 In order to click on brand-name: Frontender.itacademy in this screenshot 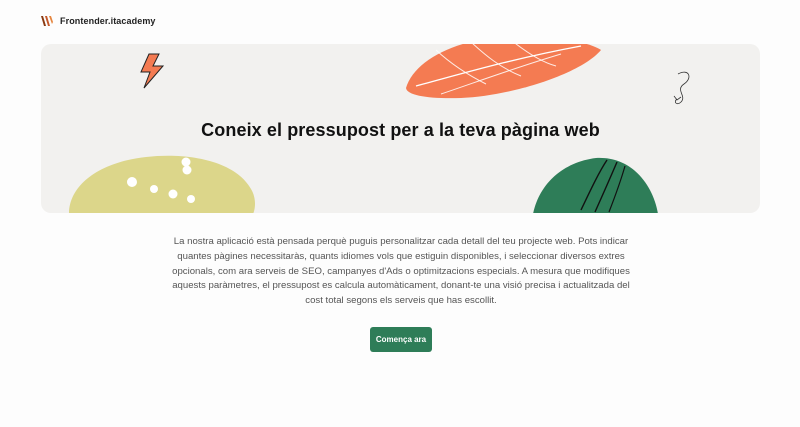, I will do `click(108, 21)`.